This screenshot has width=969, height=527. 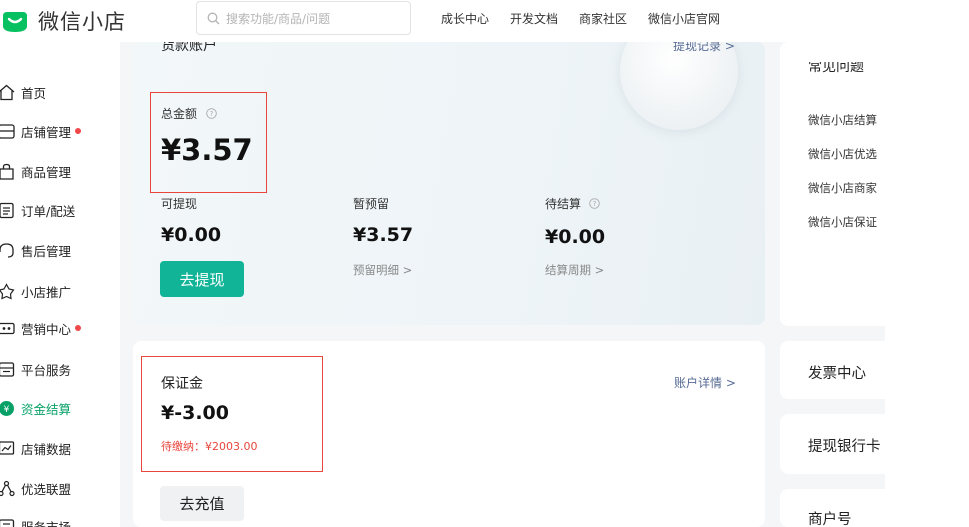 What do you see at coordinates (213, 18) in the screenshot?
I see `search-icon` at bounding box center [213, 18].